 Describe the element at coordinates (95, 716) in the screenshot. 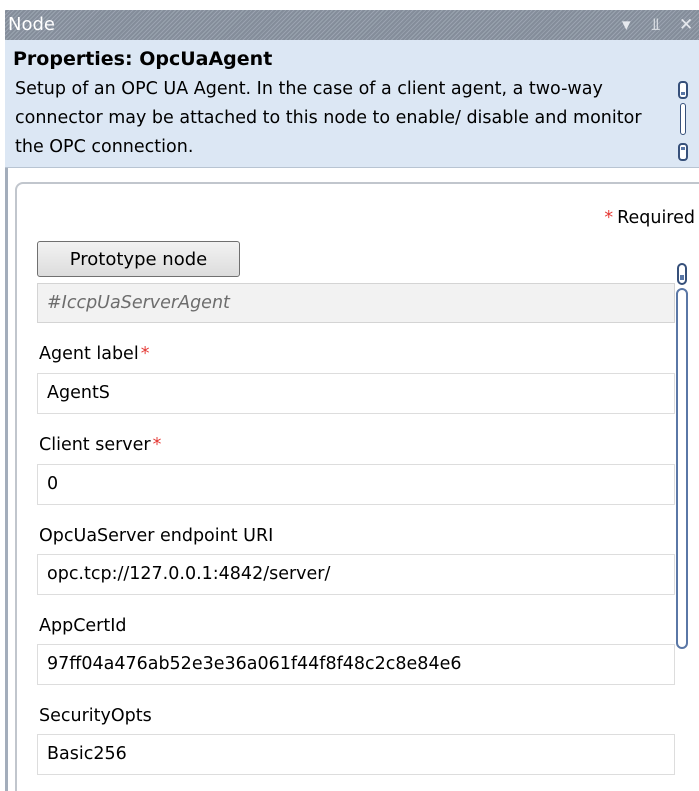

I see `securityopts-label: SecurityOpts` at that location.